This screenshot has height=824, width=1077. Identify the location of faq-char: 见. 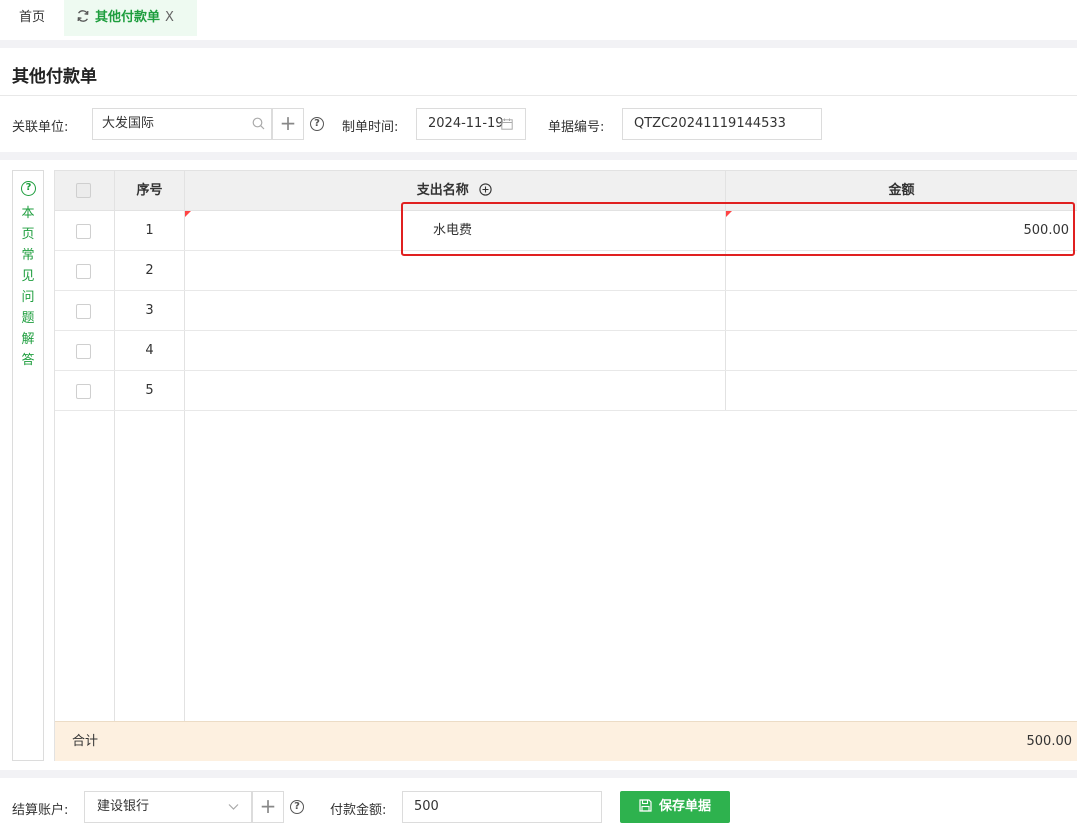
(28, 276).